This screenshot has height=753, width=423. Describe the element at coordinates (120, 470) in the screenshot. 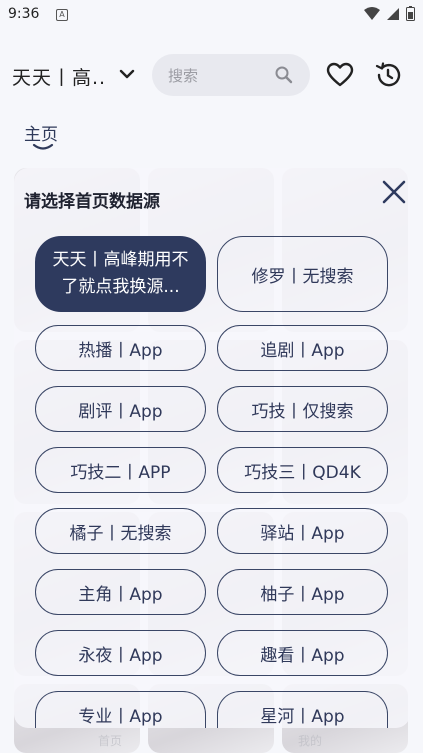

I see `source-option-qiaoji2: 巧技二丨APP` at that location.